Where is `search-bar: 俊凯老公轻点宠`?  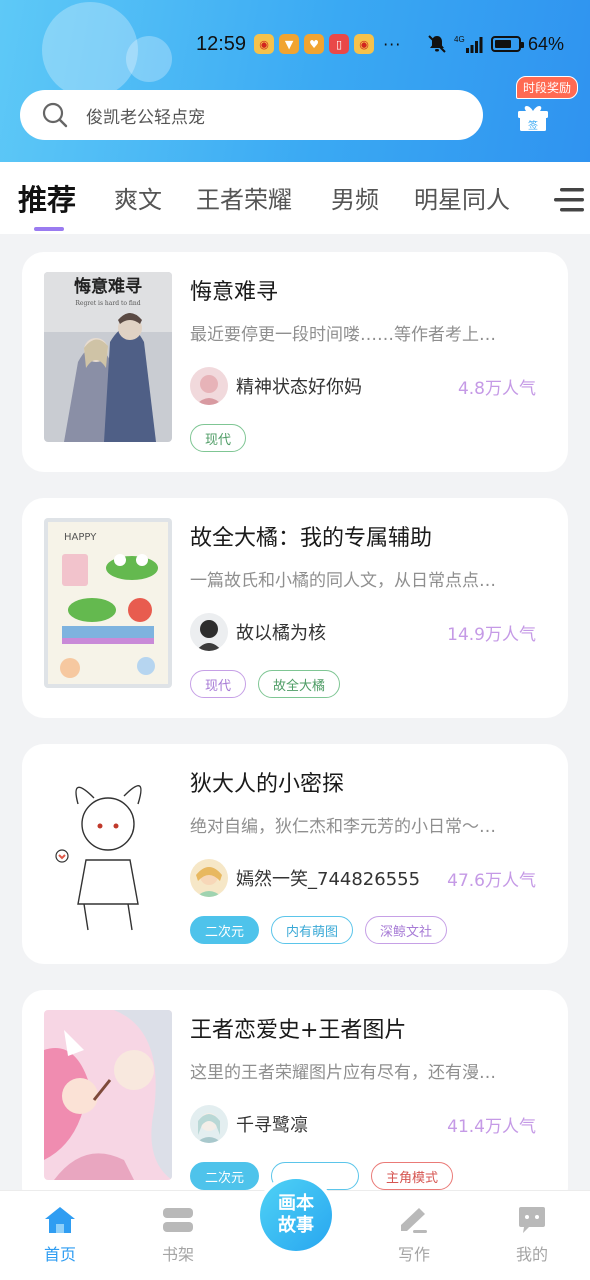
search-bar: 俊凯老公轻点宠 is located at coordinates (251, 115).